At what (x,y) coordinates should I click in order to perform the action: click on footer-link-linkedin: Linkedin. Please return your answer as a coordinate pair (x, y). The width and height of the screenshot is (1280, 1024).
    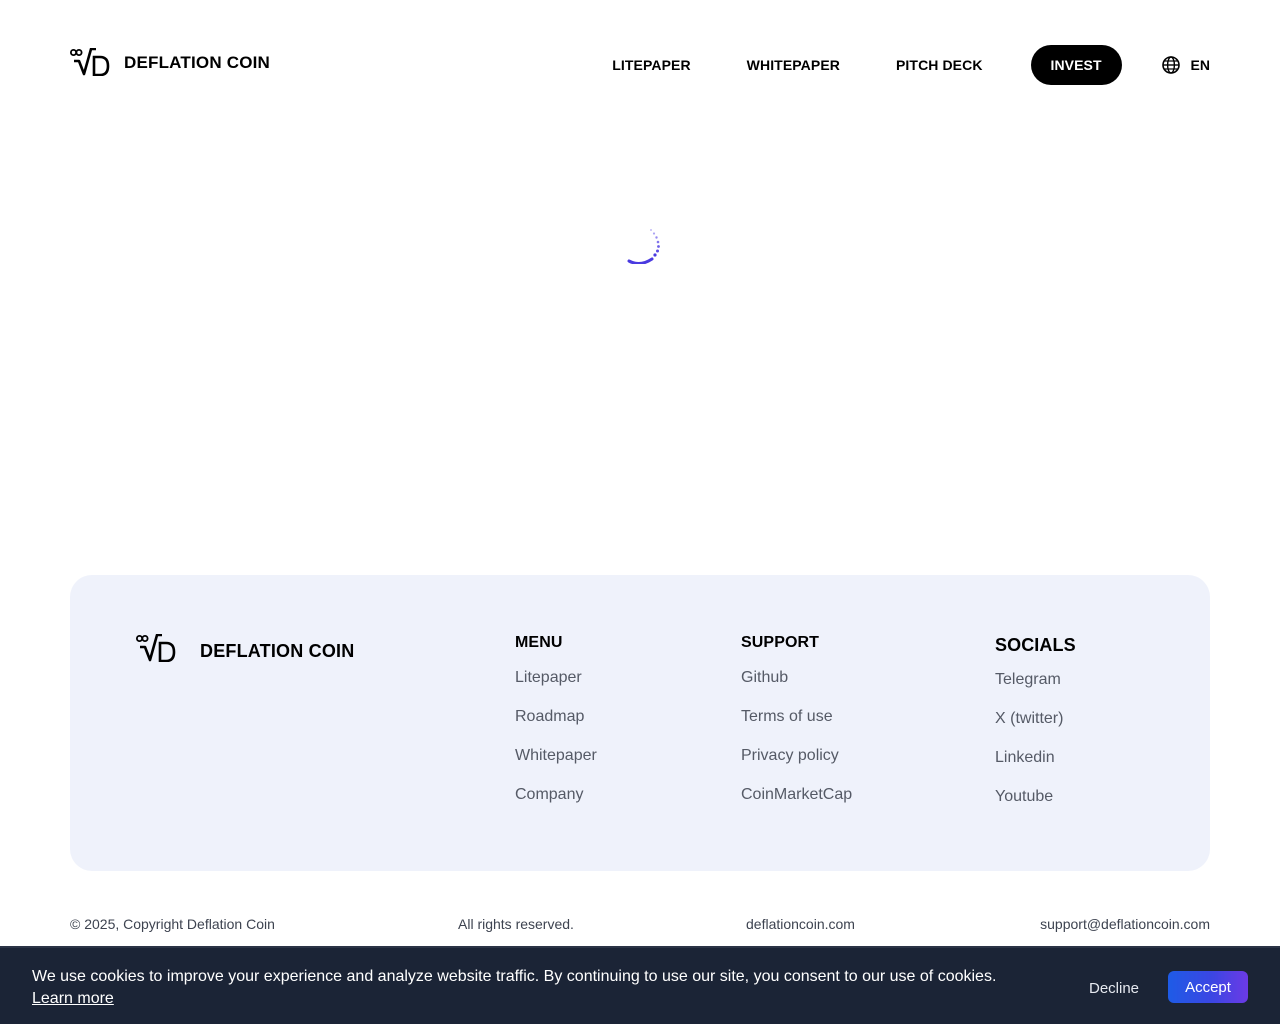
    Looking at the image, I should click on (1035, 757).